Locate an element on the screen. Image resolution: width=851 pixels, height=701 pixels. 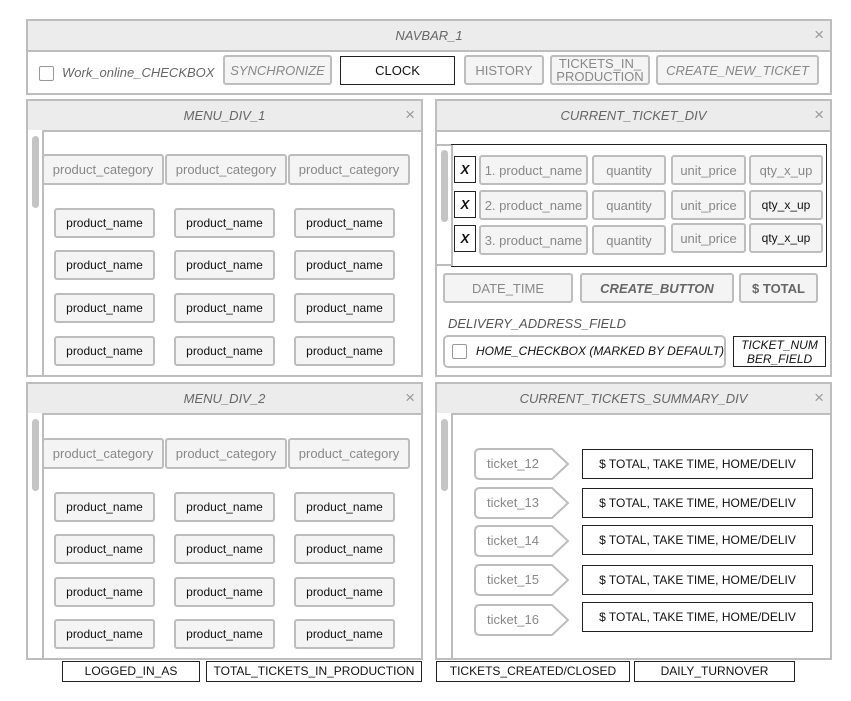
ticket-tag-label: ticket_13 is located at coordinates (513, 502).